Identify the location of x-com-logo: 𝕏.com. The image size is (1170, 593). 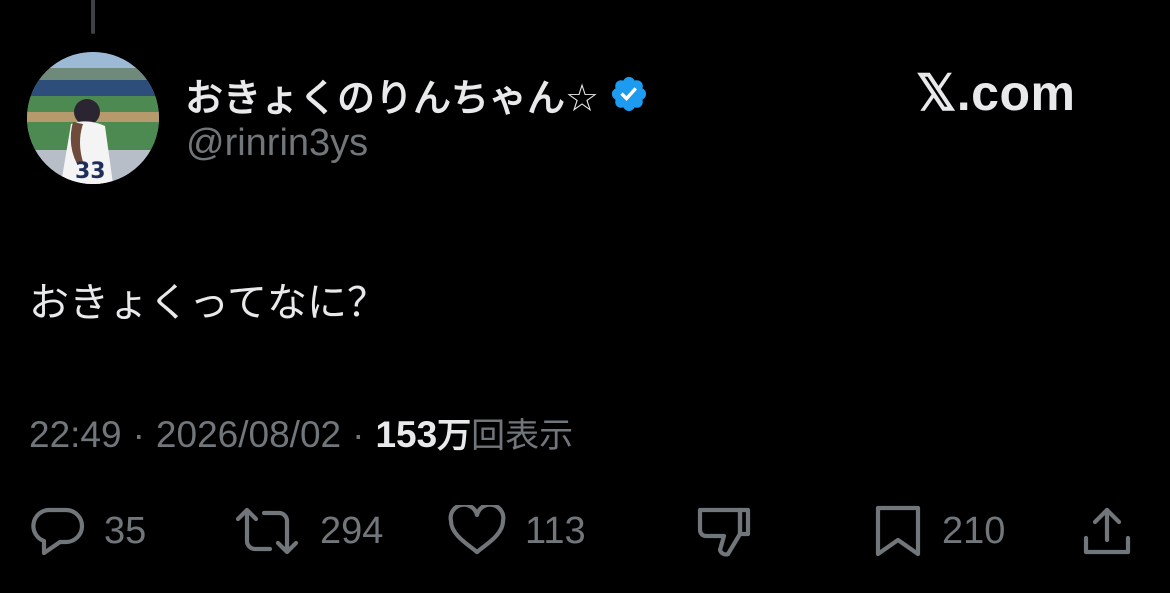
(996, 93).